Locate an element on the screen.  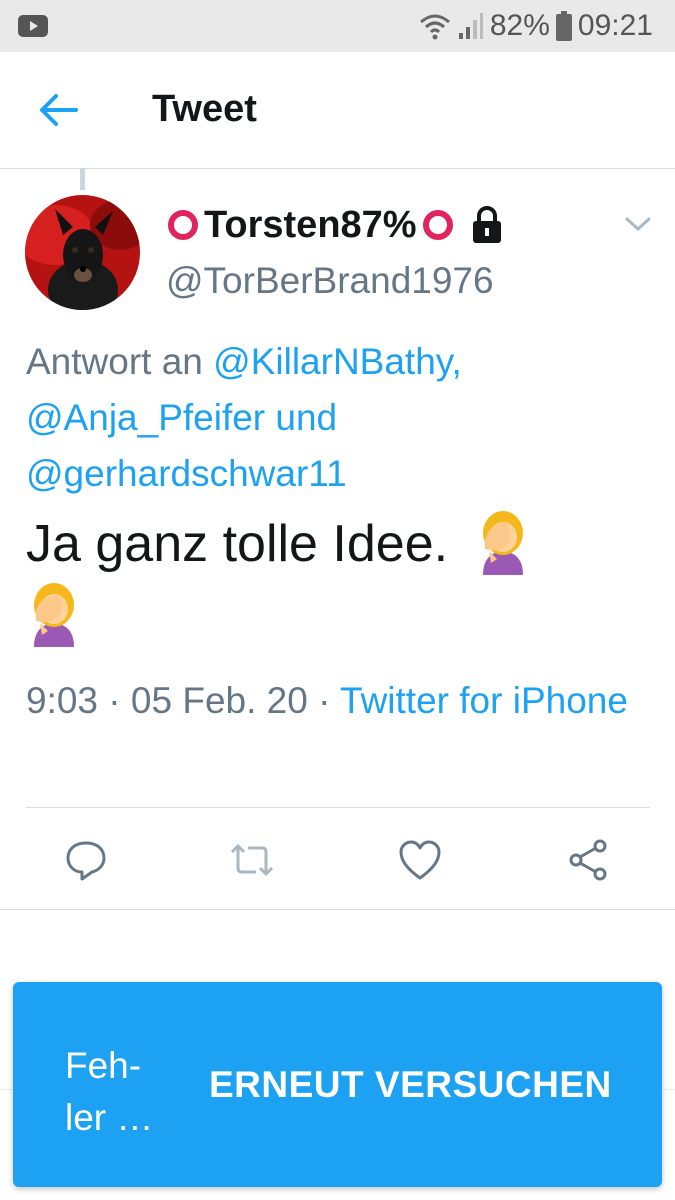
chevron-down-icon is located at coordinates (638, 224).